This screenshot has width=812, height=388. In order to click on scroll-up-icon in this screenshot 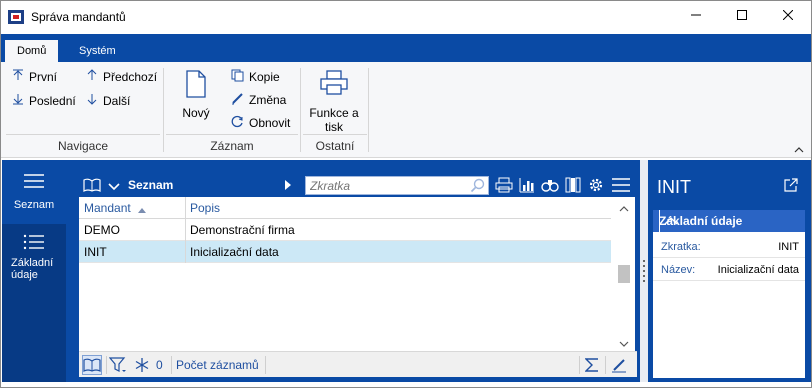, I will do `click(624, 208)`.